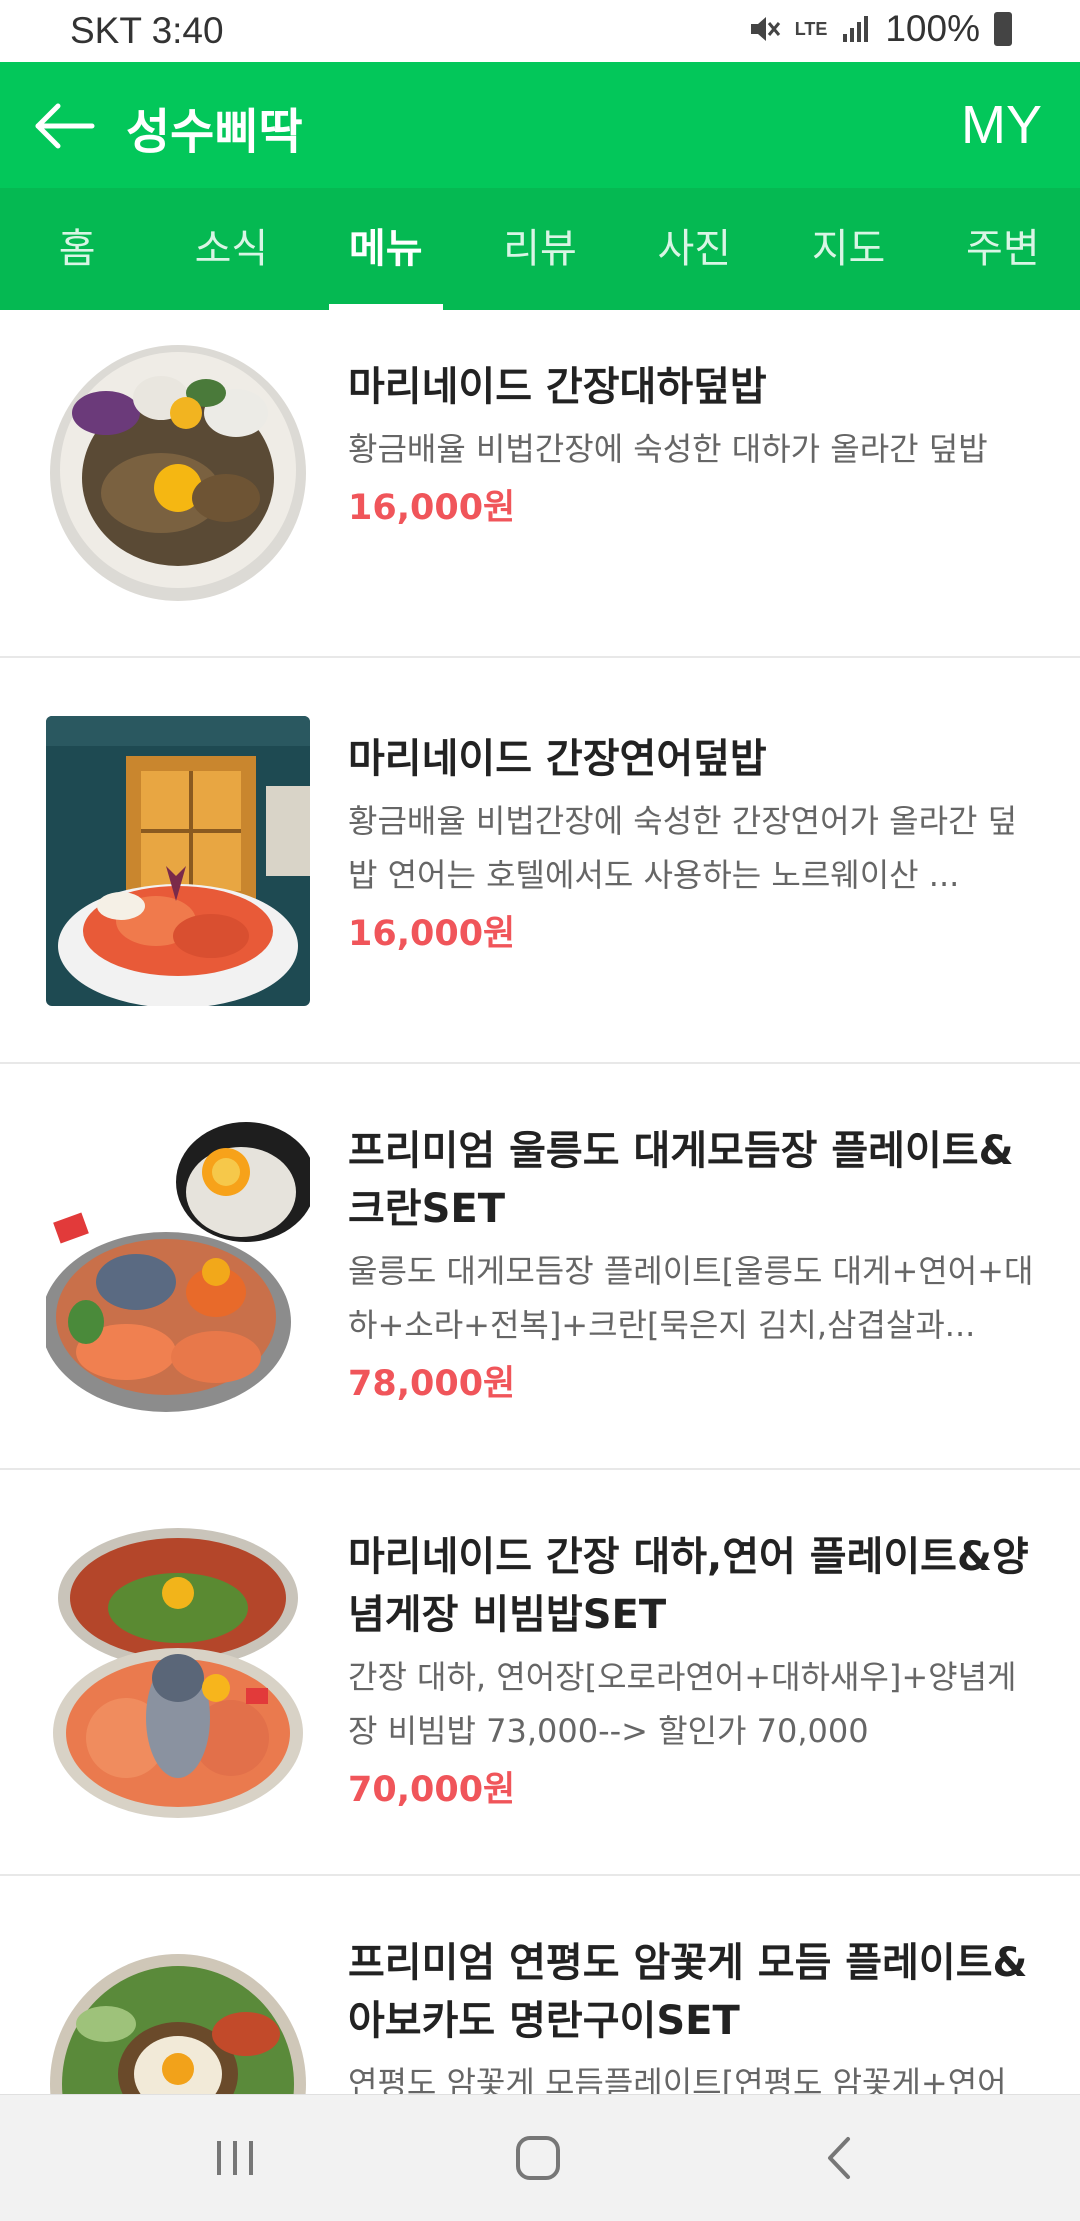 Image resolution: width=1080 pixels, height=2221 pixels. I want to click on mute-icon, so click(765, 29).